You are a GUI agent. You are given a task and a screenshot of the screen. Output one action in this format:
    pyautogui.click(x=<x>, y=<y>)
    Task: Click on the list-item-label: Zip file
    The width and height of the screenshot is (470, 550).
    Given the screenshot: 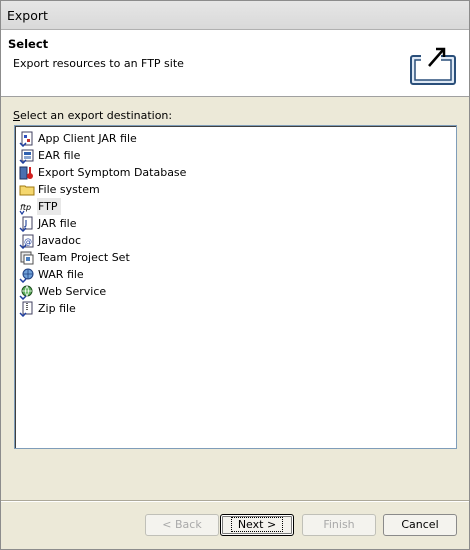 What is the action you would take?
    pyautogui.click(x=57, y=308)
    